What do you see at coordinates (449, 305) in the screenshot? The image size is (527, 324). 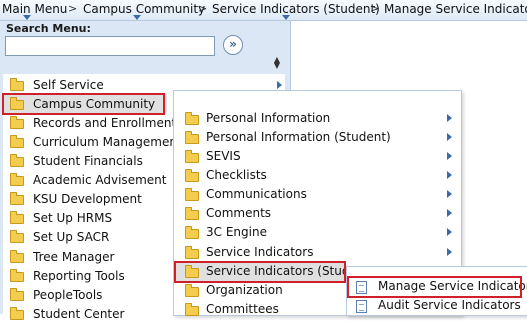 I see `submenu-item-audit-service-indicators: Audit Service Indicators` at bounding box center [449, 305].